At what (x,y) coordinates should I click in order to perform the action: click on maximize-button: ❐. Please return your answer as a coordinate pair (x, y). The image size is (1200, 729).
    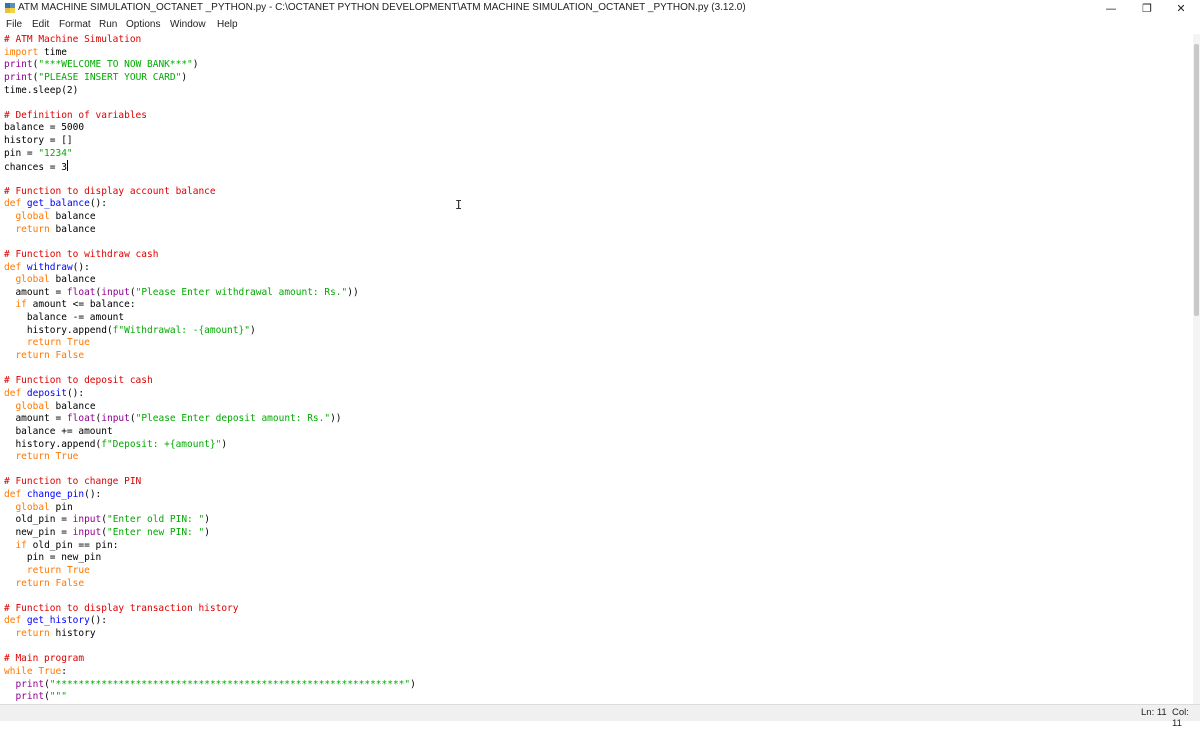
    Looking at the image, I should click on (1147, 9).